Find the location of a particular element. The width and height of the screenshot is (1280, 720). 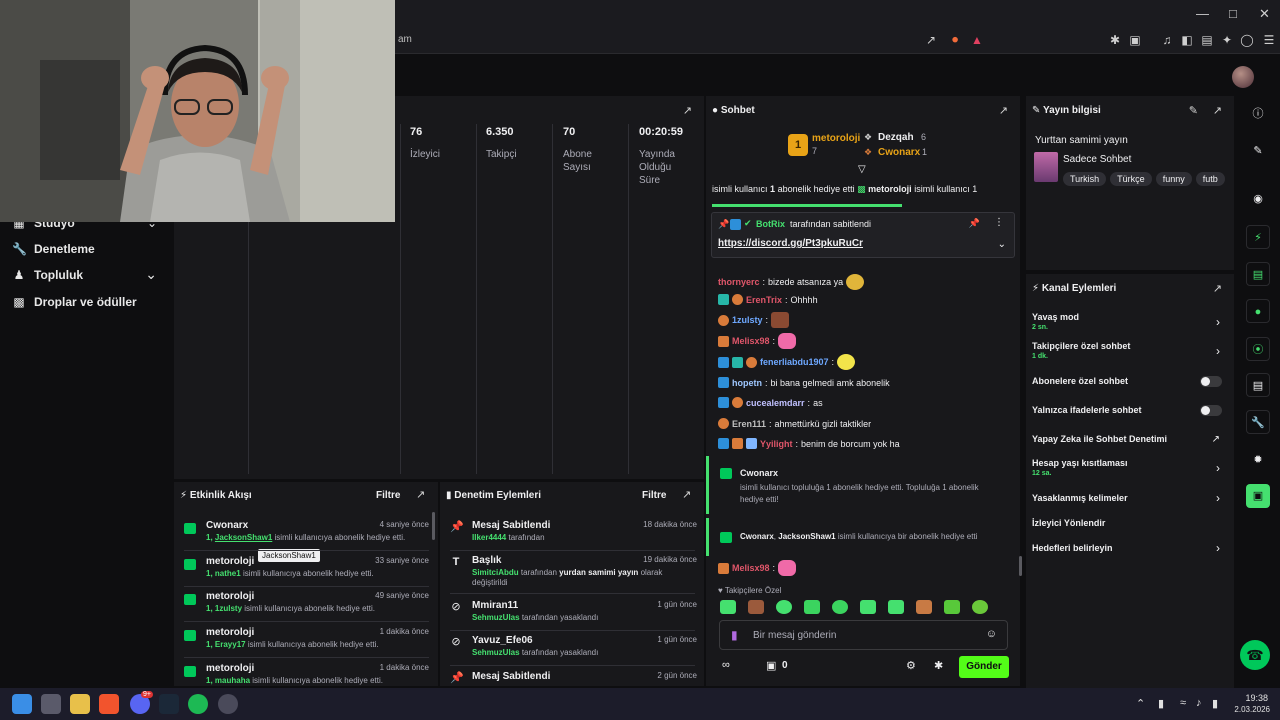

close-icon: ✕ is located at coordinates (1264, 14).